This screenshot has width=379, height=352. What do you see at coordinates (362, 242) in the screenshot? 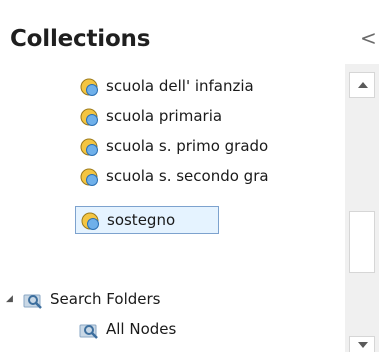
I see `scroll-thumb` at bounding box center [362, 242].